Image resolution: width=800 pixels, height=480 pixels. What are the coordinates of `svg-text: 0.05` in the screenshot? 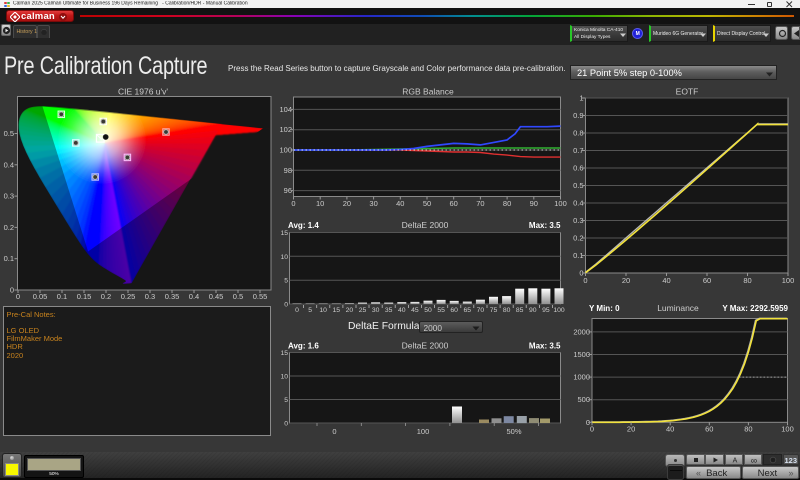 It's located at (40, 296).